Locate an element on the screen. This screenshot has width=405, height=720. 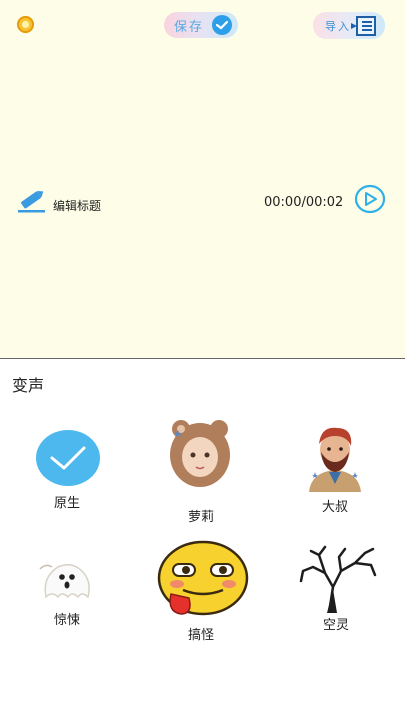
effect-uncle: 大叔 is located at coordinates (334, 467).